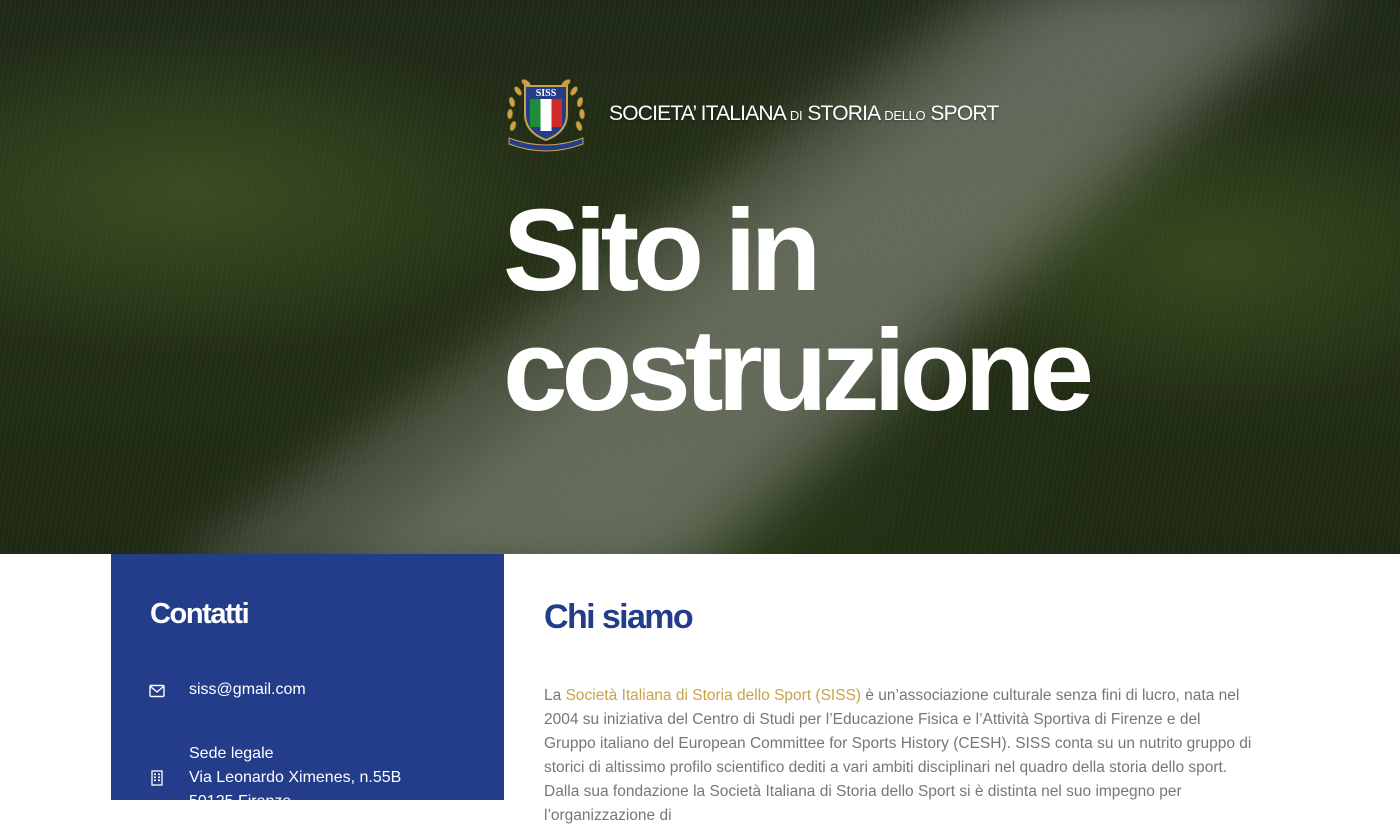 The image size is (1400, 828). I want to click on site-name-part: STORIA, so click(843, 113).